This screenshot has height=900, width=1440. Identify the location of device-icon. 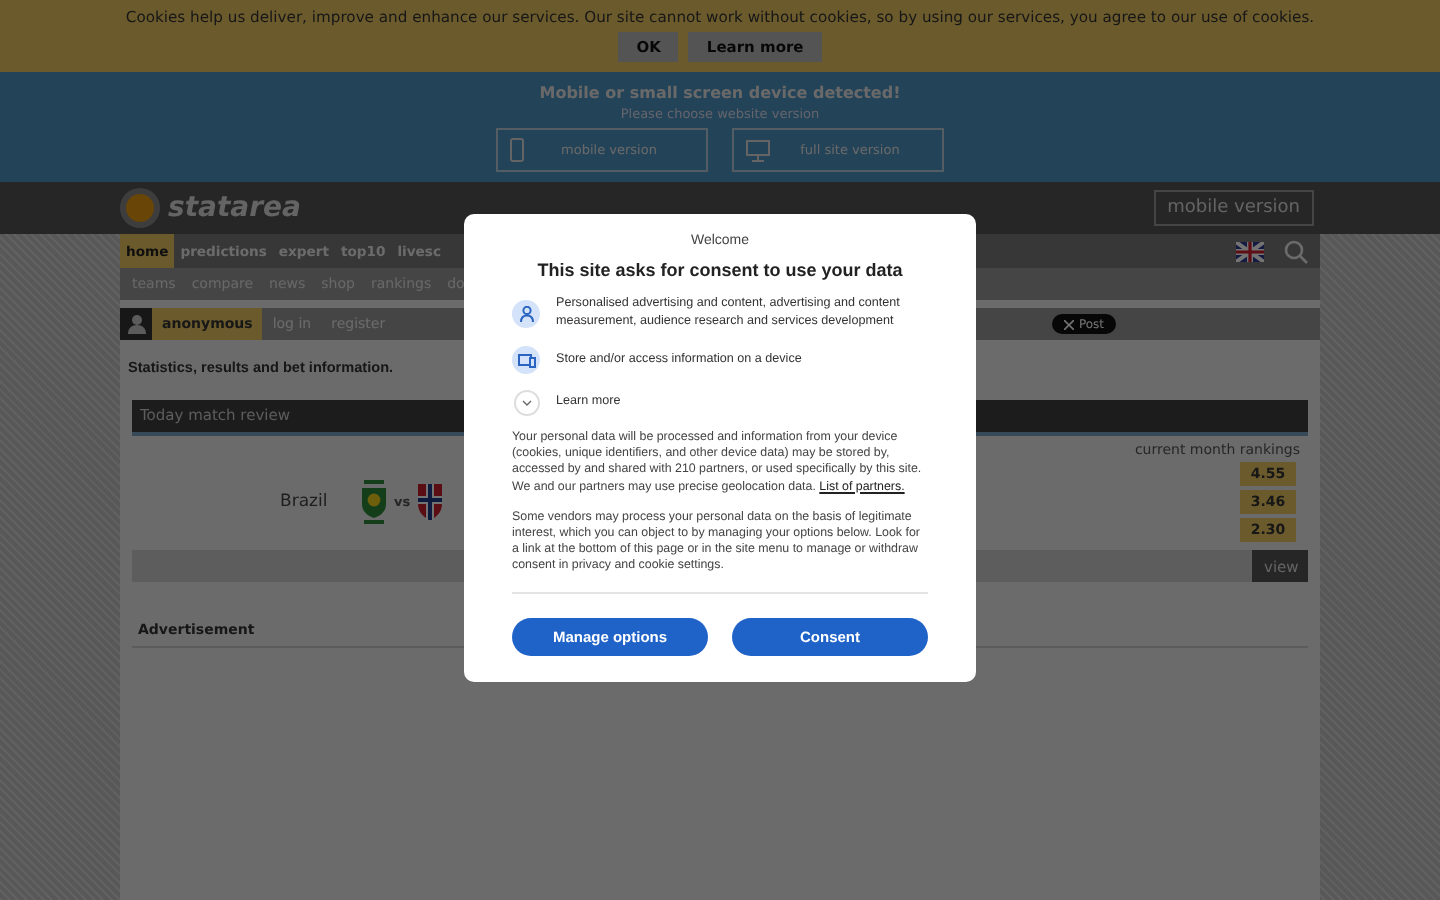
(526, 360).